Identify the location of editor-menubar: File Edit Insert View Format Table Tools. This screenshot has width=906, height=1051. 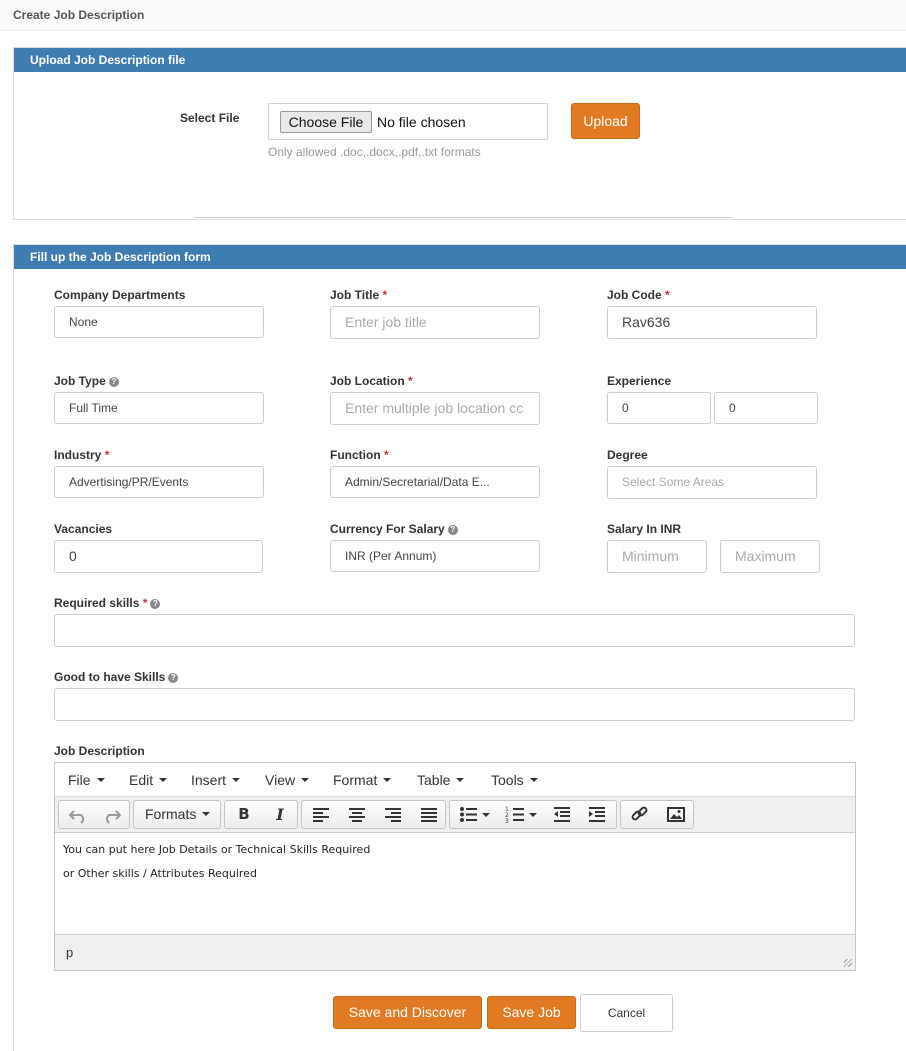
(455, 780).